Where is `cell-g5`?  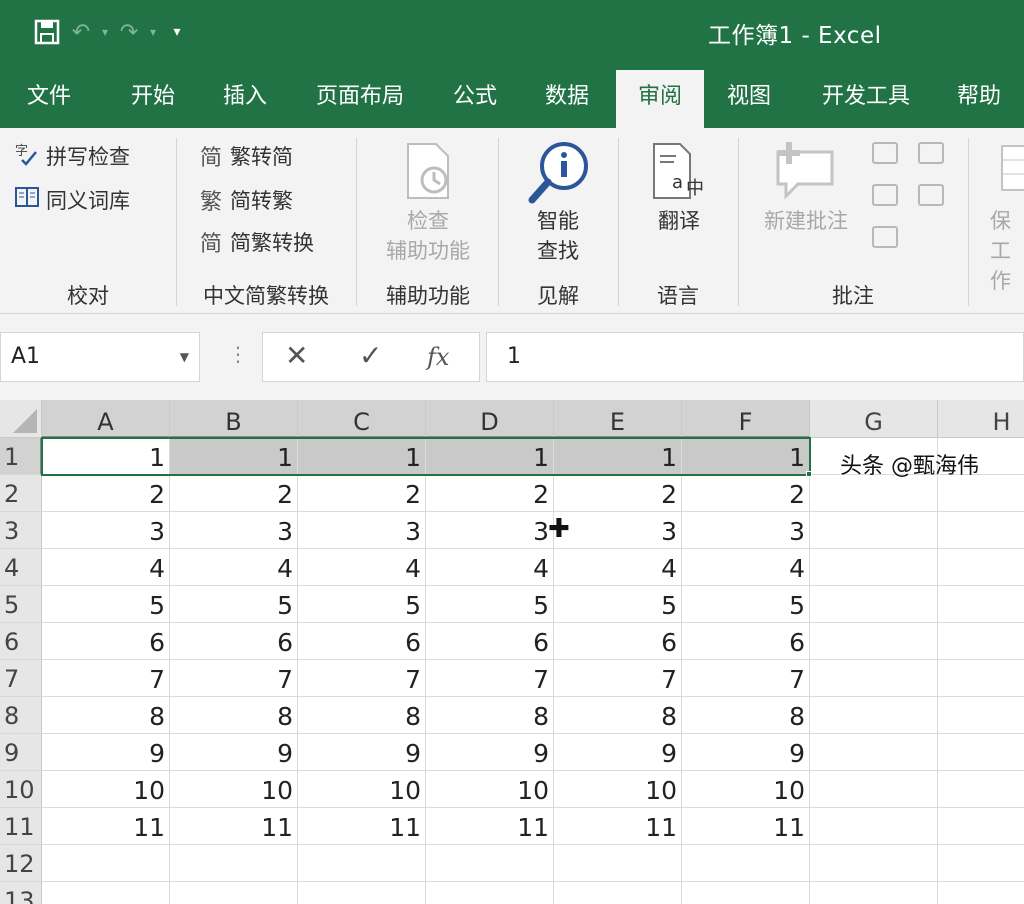 cell-g5 is located at coordinates (874, 604).